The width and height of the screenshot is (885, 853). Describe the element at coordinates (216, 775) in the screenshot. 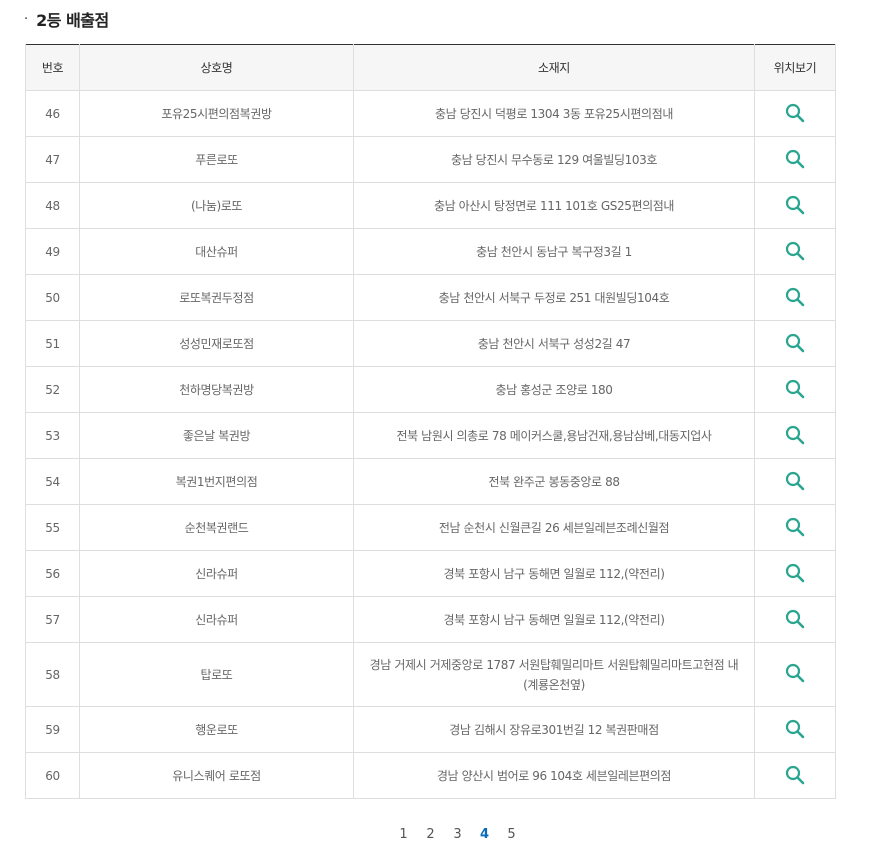

I see `cell-name: 유니스퀘어 로또점` at that location.